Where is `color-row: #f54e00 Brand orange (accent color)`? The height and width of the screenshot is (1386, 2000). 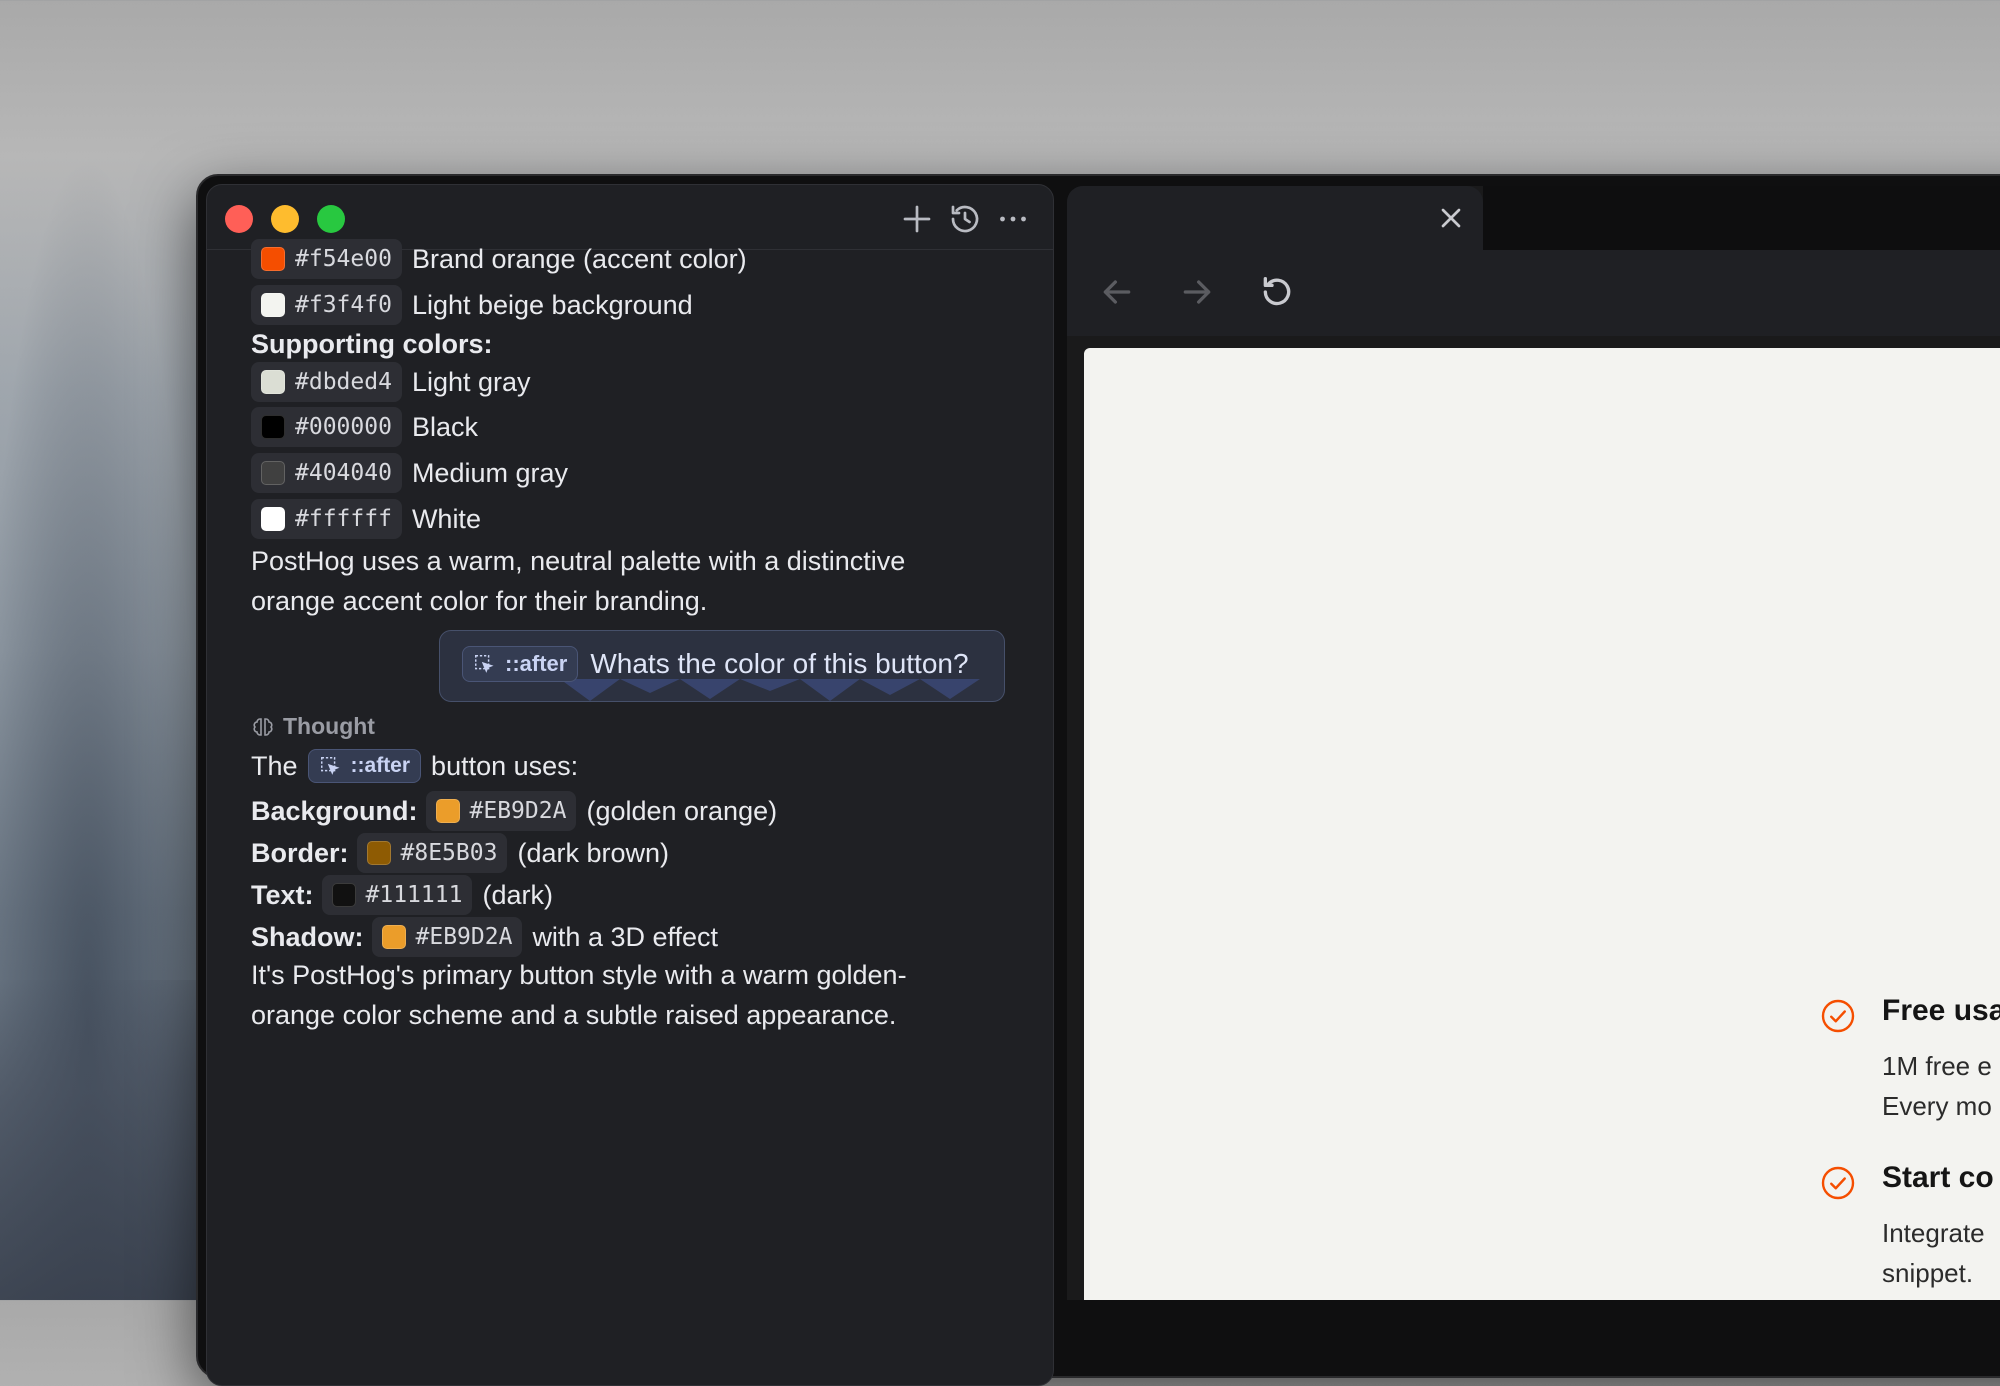 color-row: #f54e00 Brand orange (accent color) is located at coordinates (499, 259).